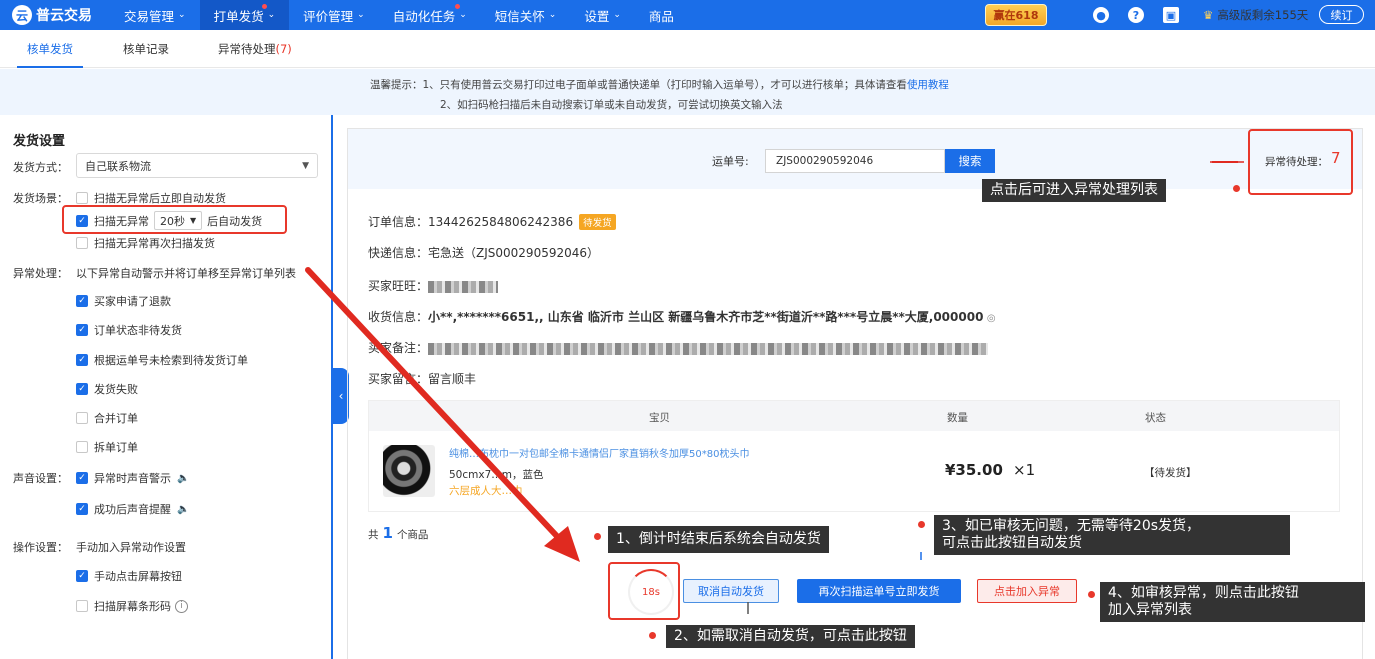 The image size is (1375, 659). What do you see at coordinates (730, 161) in the screenshot?
I see `waybill-label: 运单号:` at bounding box center [730, 161].